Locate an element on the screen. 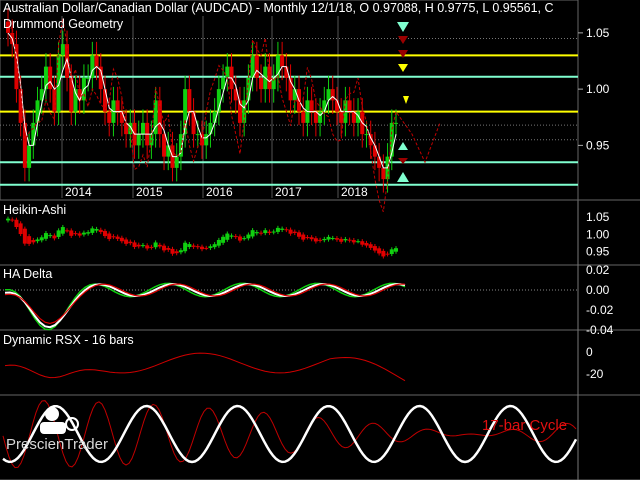 Image resolution: width=640 pixels, height=480 pixels. cycle-label: 17-bar Cycle is located at coordinates (525, 425).